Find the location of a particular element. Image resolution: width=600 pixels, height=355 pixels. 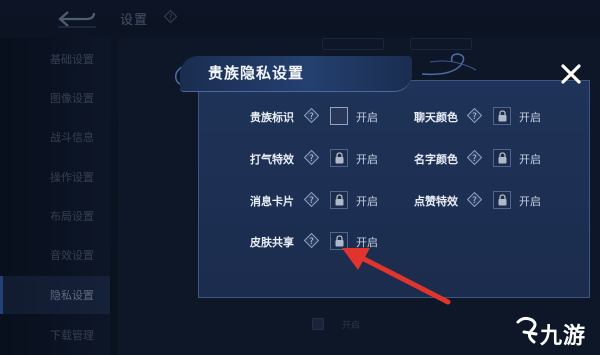

name-color-locked-toggle is located at coordinates (502, 158).